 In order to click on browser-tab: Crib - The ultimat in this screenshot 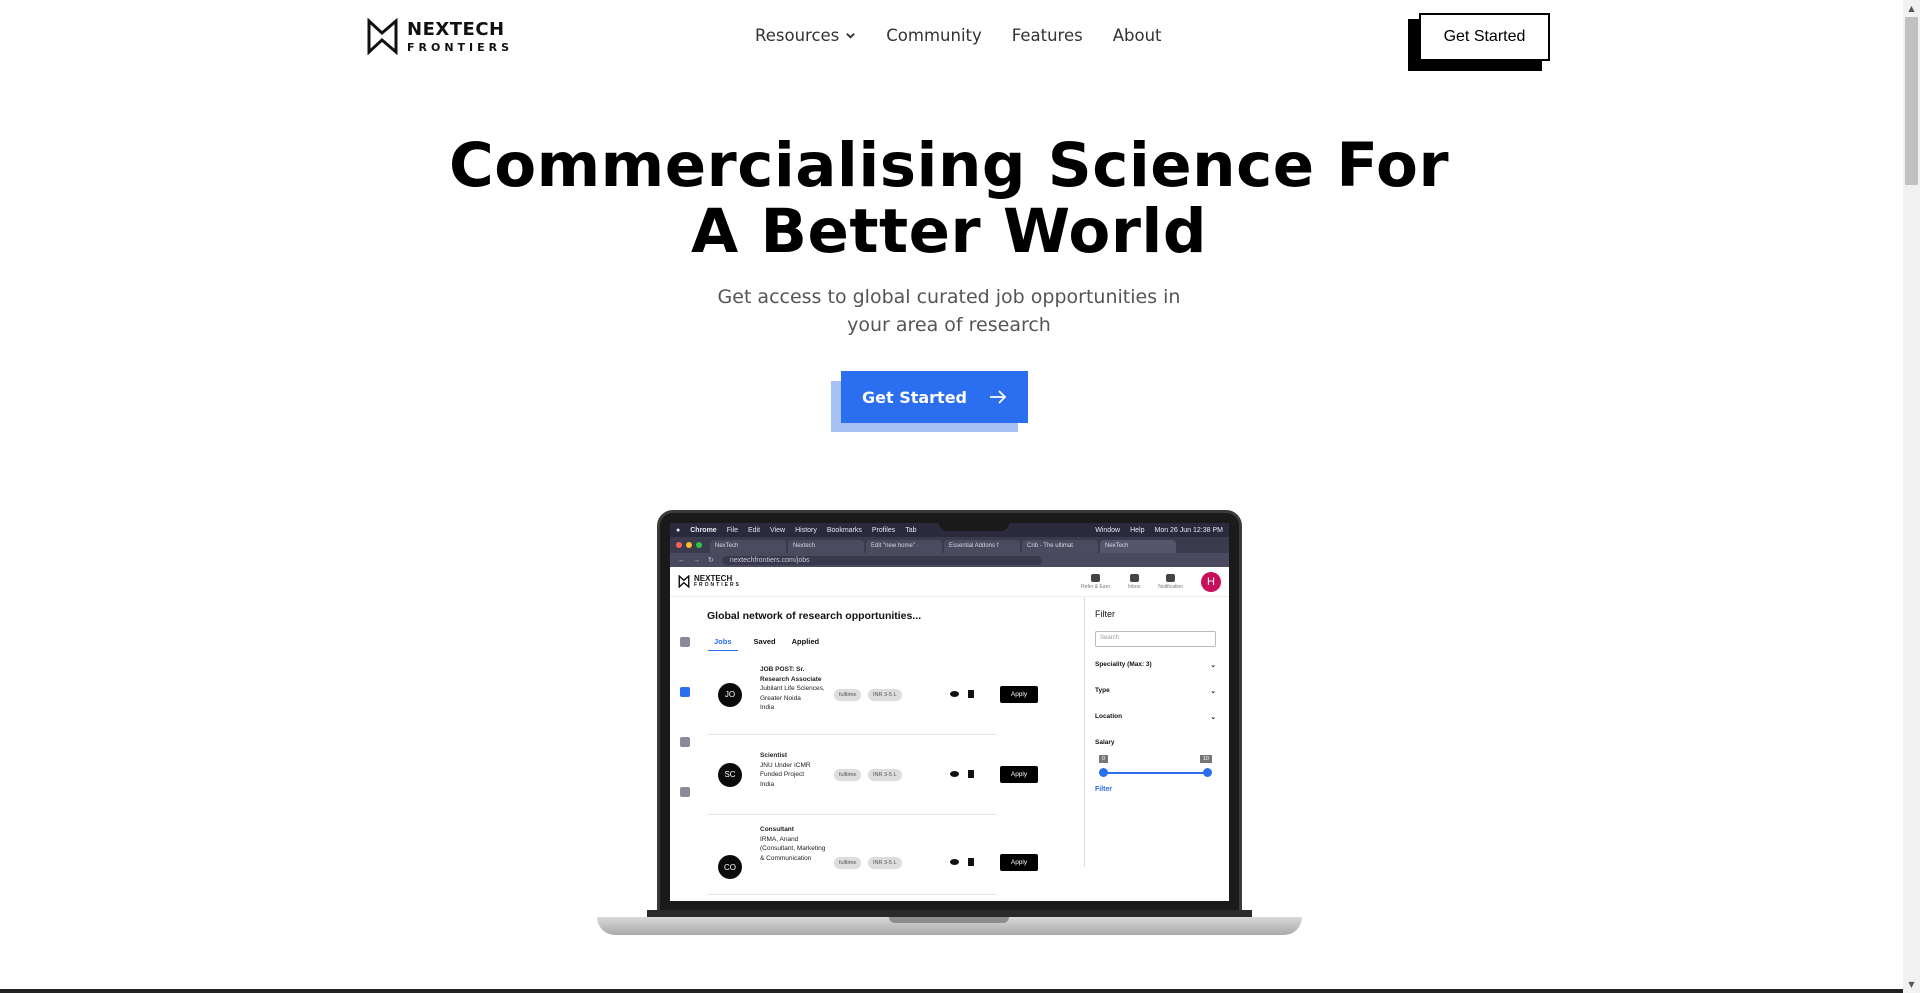, I will do `click(1060, 546)`.